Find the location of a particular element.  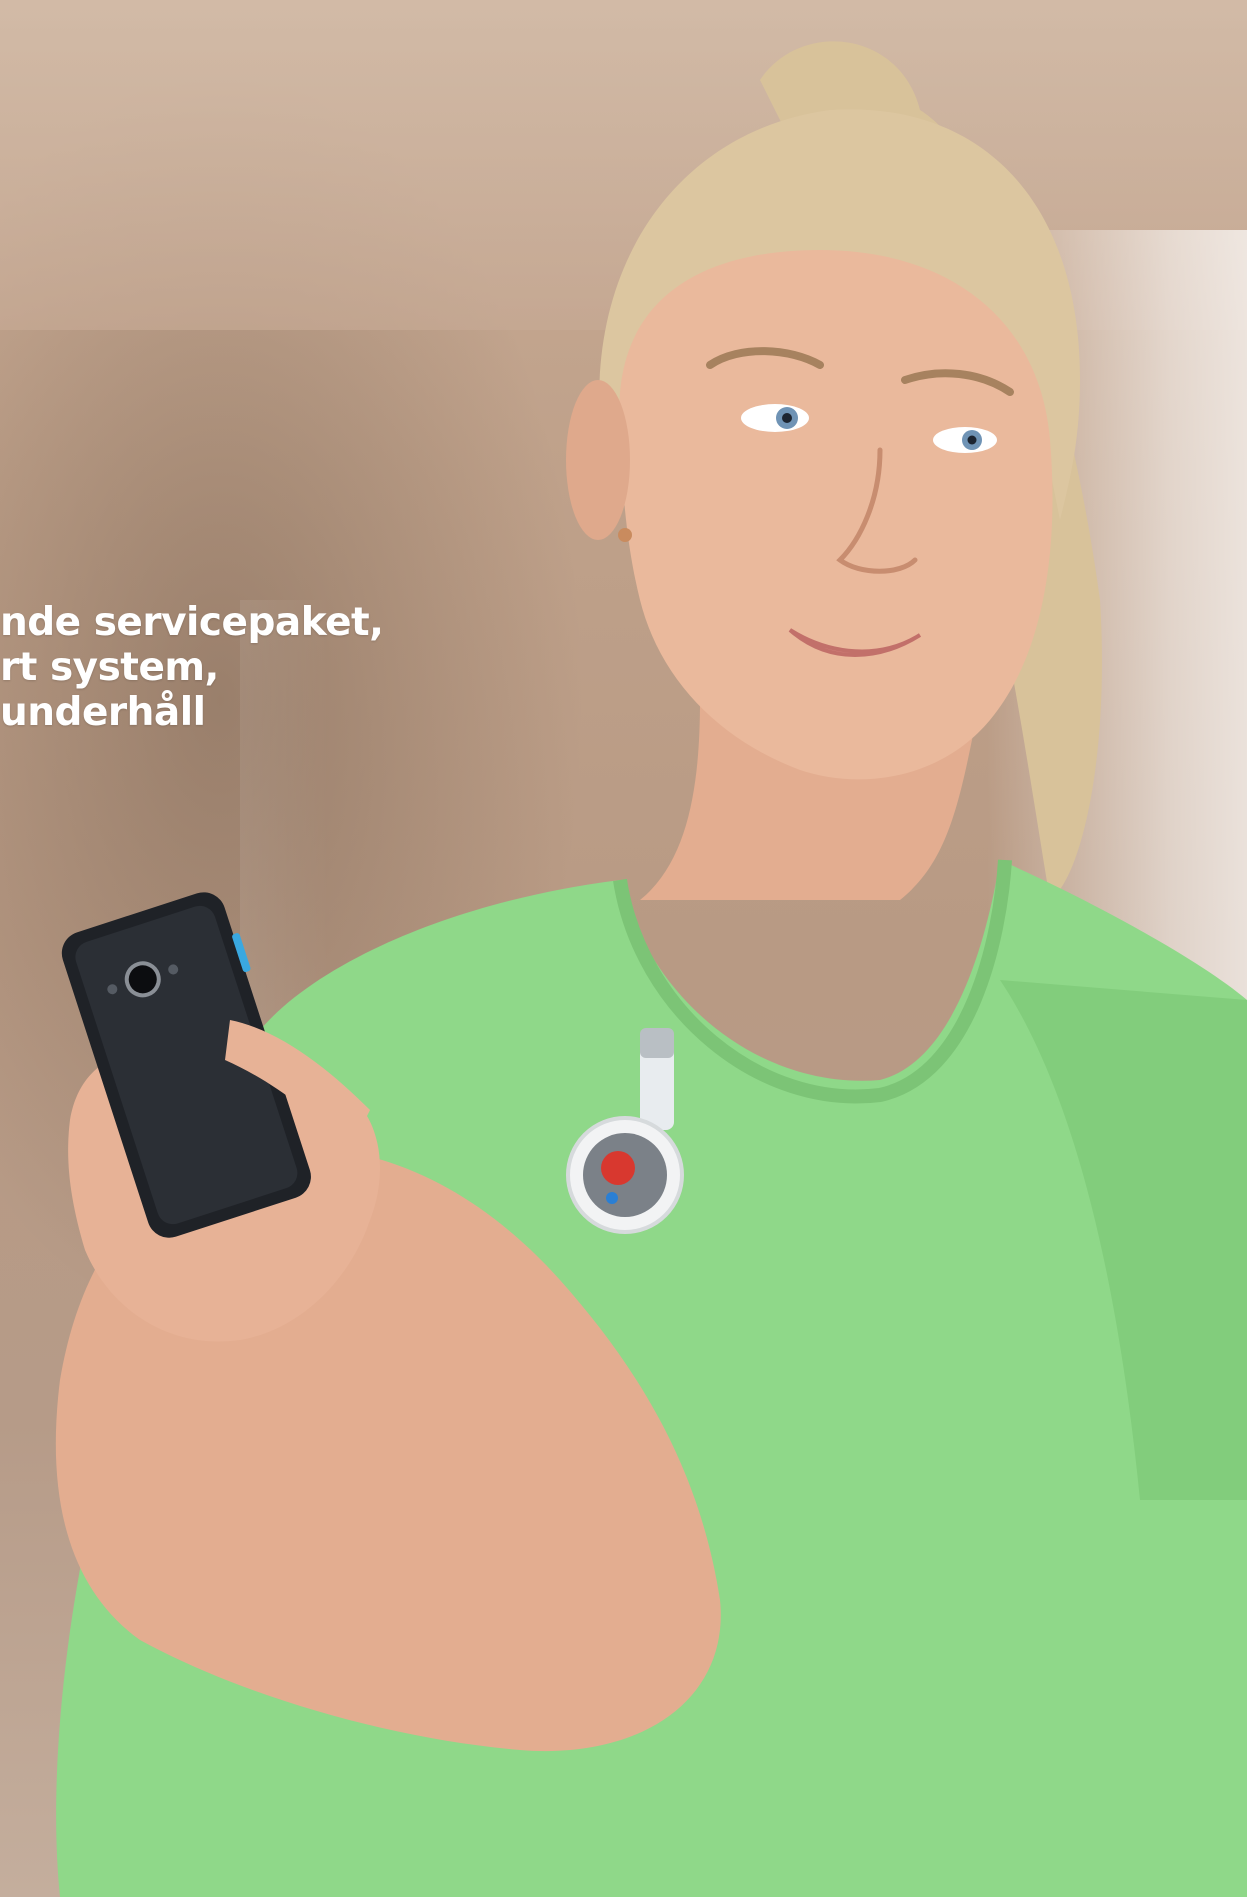

headline-line-3: underhåll is located at coordinates (103, 712).